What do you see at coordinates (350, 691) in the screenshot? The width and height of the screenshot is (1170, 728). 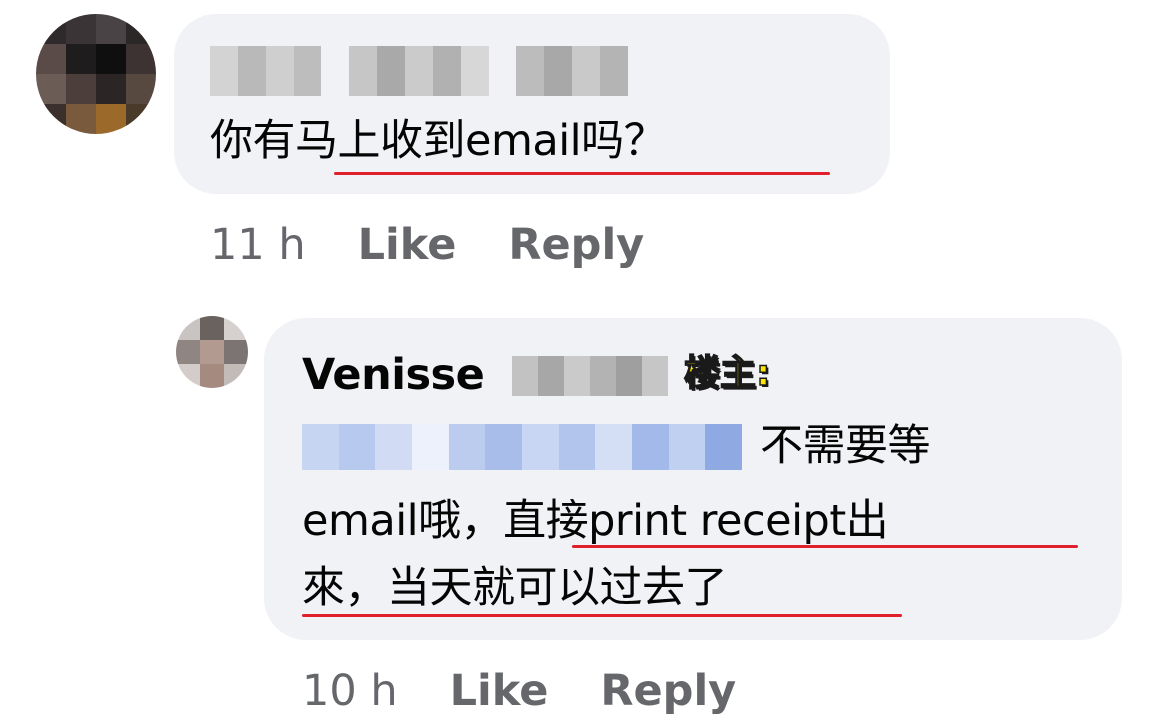 I see `reply-time: 10 h` at bounding box center [350, 691].